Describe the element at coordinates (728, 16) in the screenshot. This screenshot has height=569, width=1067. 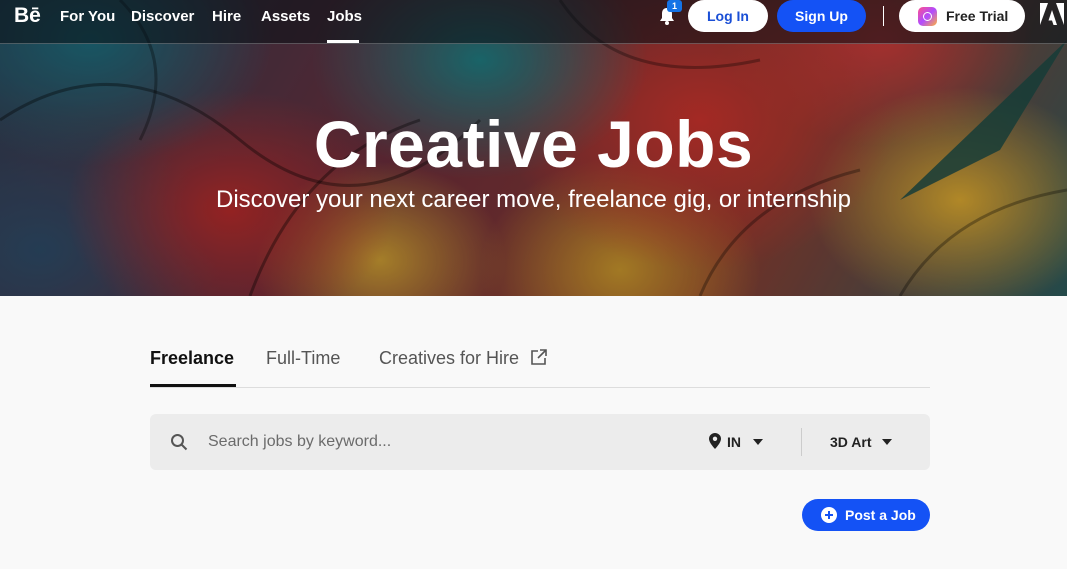
I see `login-button: Log In` at that location.